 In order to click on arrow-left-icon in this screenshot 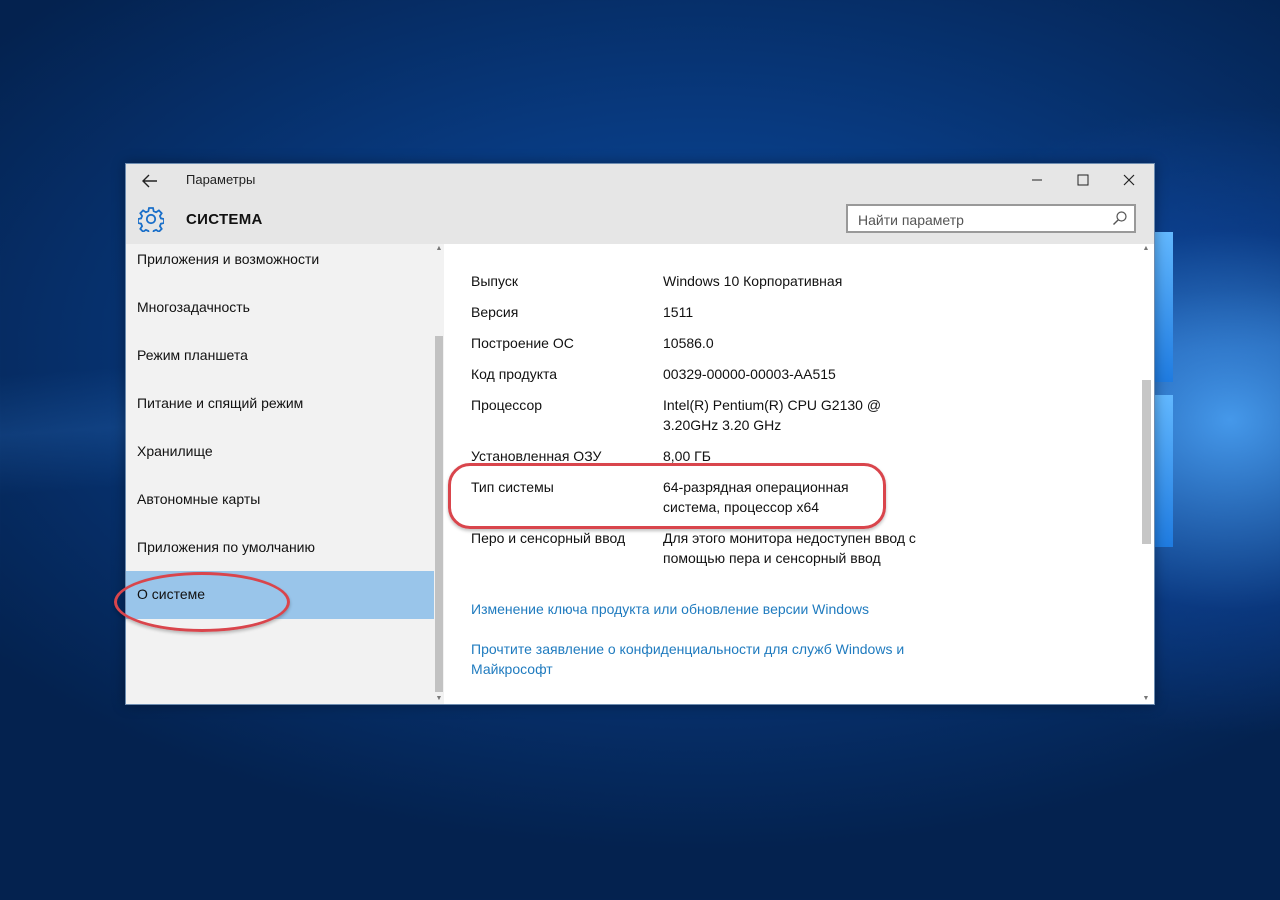, I will do `click(149, 181)`.